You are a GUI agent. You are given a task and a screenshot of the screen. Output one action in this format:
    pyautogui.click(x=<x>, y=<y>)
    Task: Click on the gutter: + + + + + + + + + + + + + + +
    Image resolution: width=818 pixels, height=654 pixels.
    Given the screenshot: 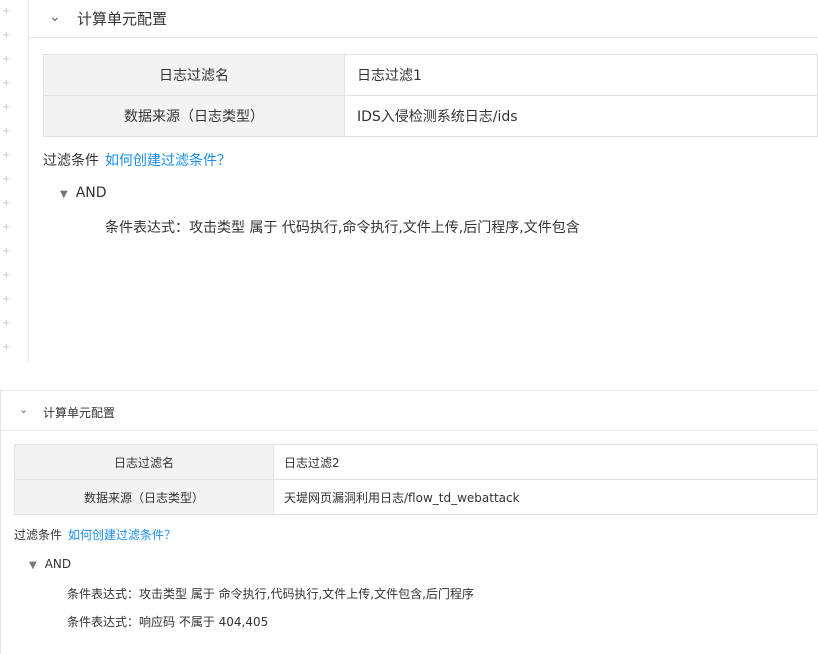 What is the action you would take?
    pyautogui.click(x=7, y=183)
    